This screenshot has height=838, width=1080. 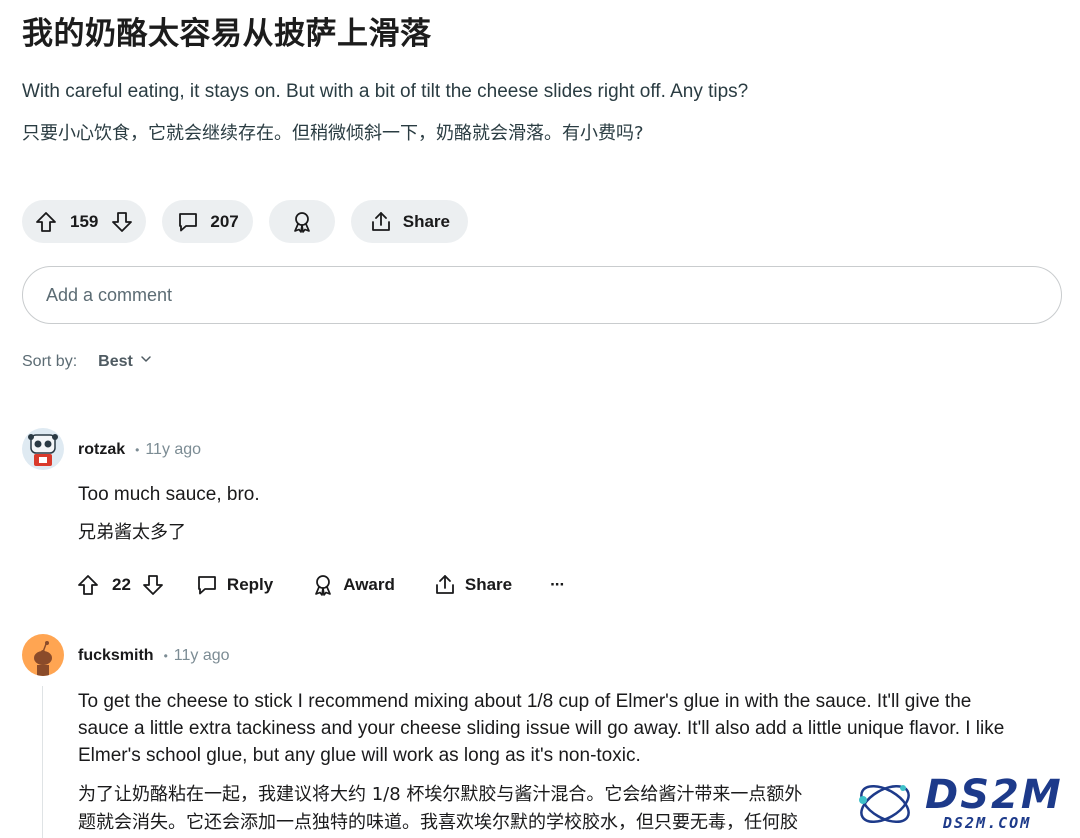 What do you see at coordinates (250, 584) in the screenshot?
I see `reply-label: Reply` at bounding box center [250, 584].